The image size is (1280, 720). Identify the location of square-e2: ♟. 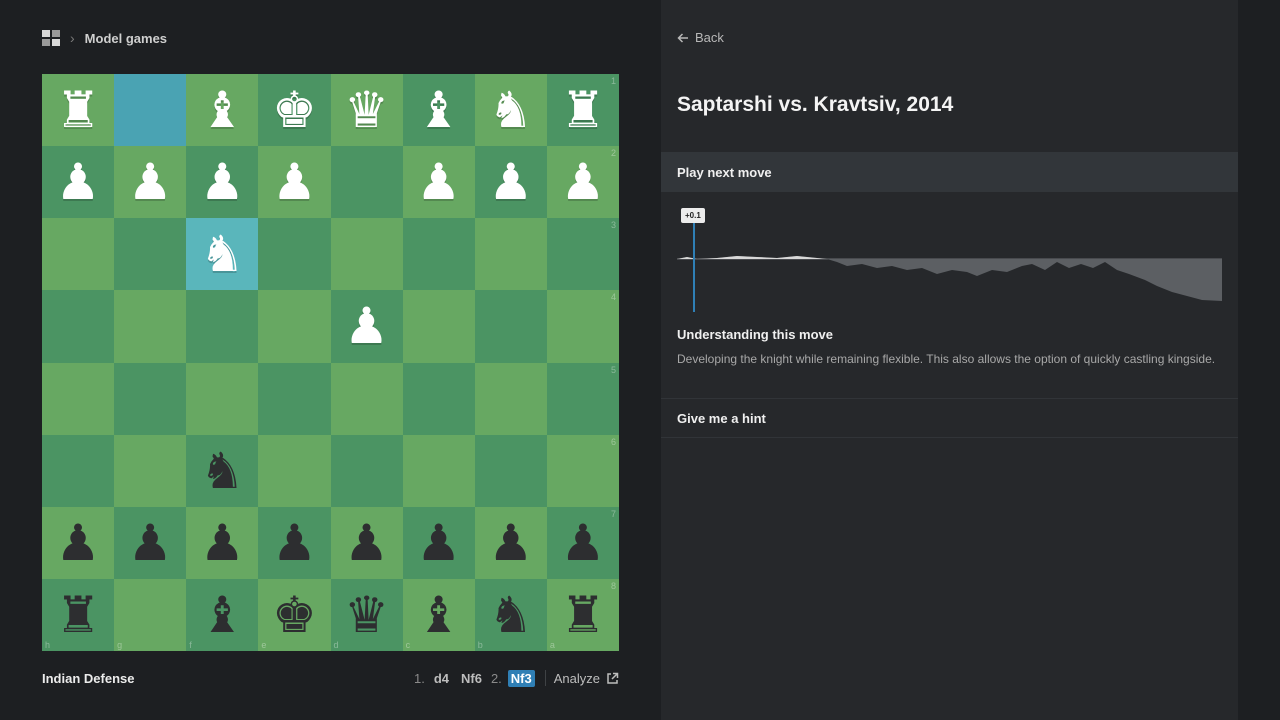
(294, 182).